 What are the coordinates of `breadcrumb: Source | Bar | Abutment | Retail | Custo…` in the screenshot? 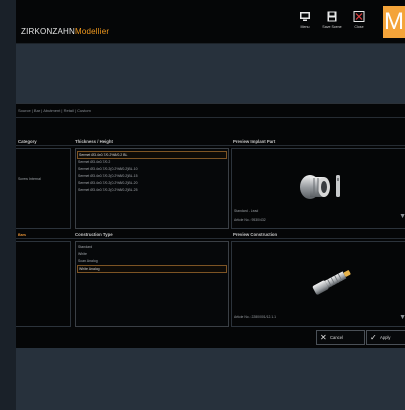 It's located at (54, 110).